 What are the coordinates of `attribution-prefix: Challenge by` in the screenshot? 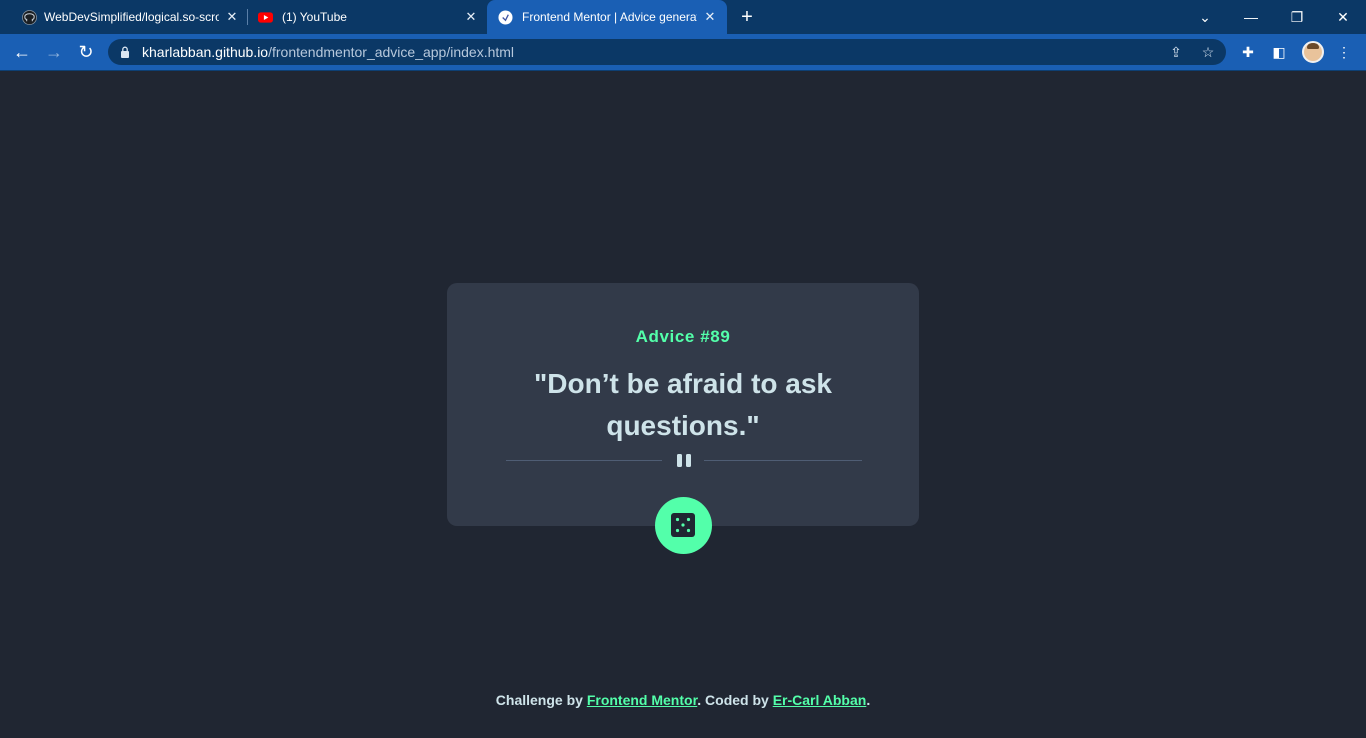 It's located at (541, 700).